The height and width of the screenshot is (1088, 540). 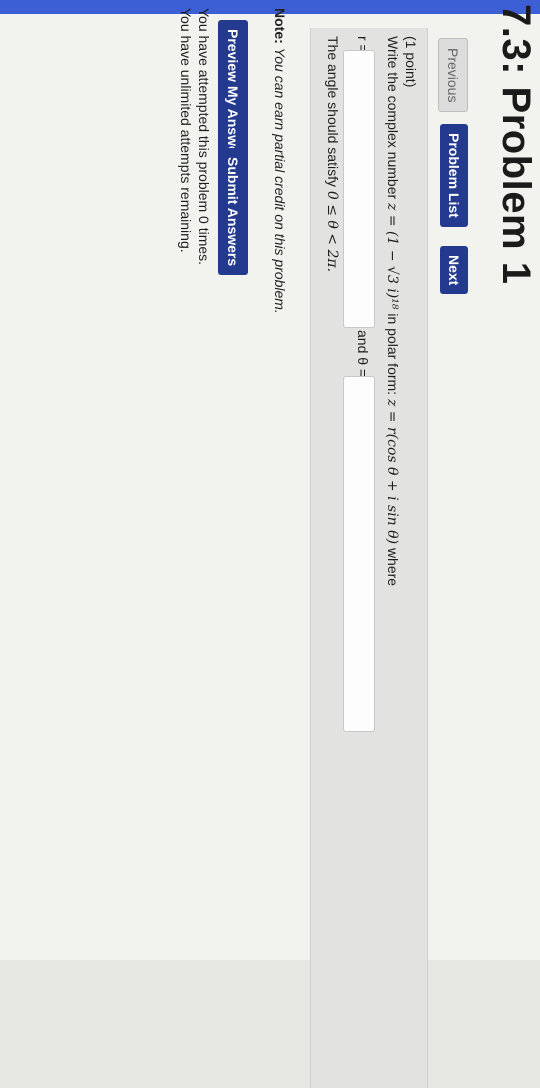 I want to click on angle-condition: The angle should satisfy 0 ≤ θ < 2π., so click(x=332, y=154).